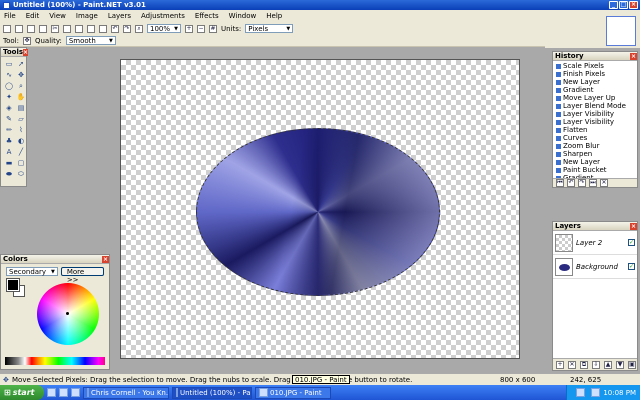  Describe the element at coordinates (103, 28) in the screenshot. I see `deselect-icon` at that location.